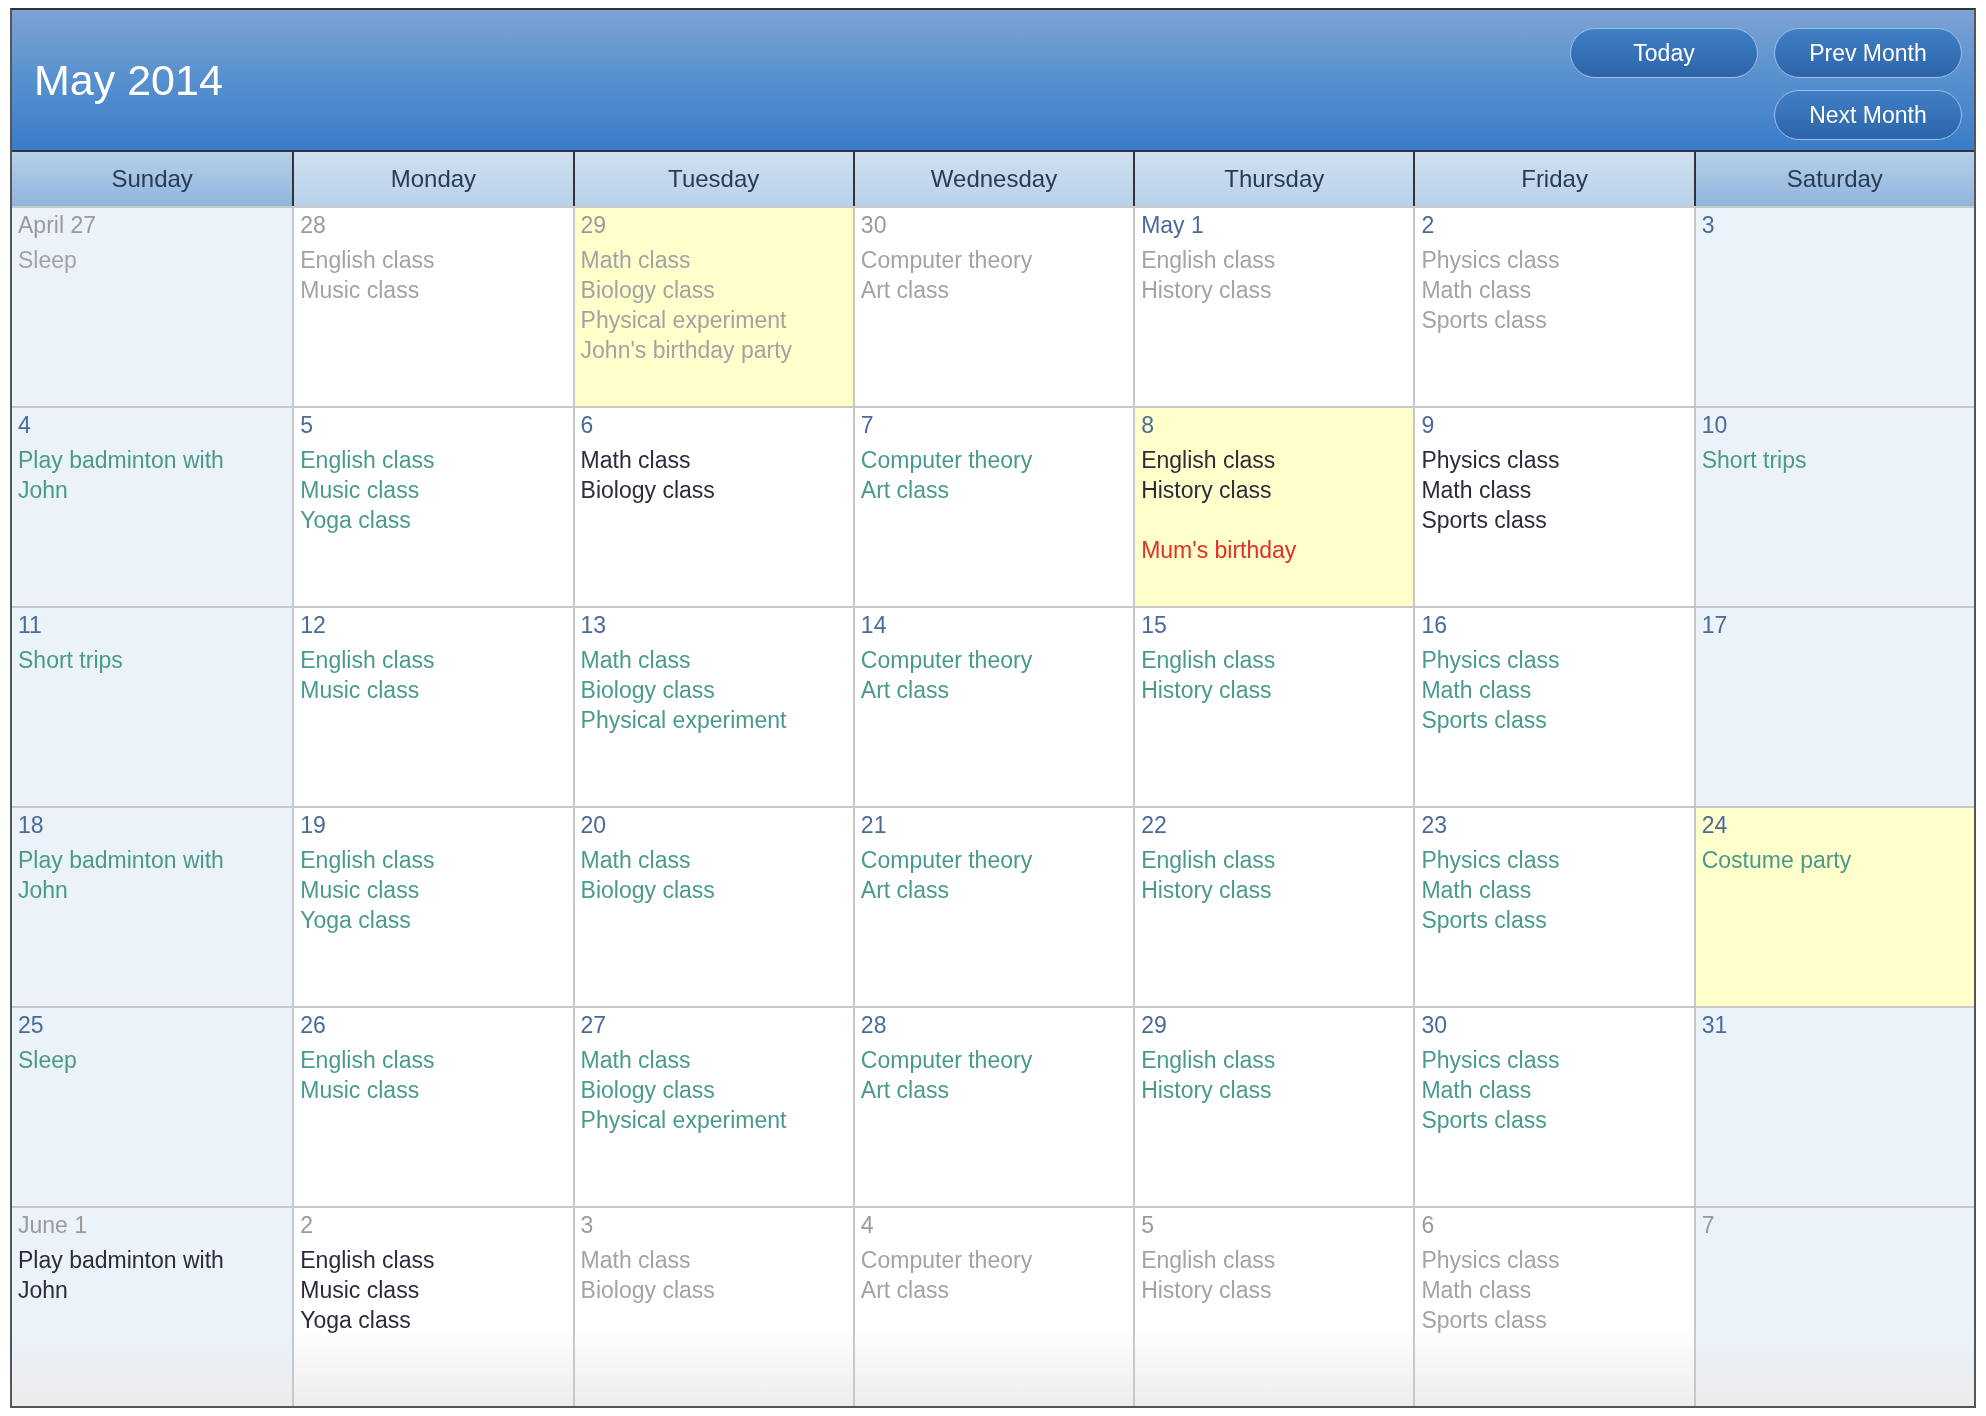 The height and width of the screenshot is (1416, 1986). I want to click on event-text: Sleep, so click(47, 1060).